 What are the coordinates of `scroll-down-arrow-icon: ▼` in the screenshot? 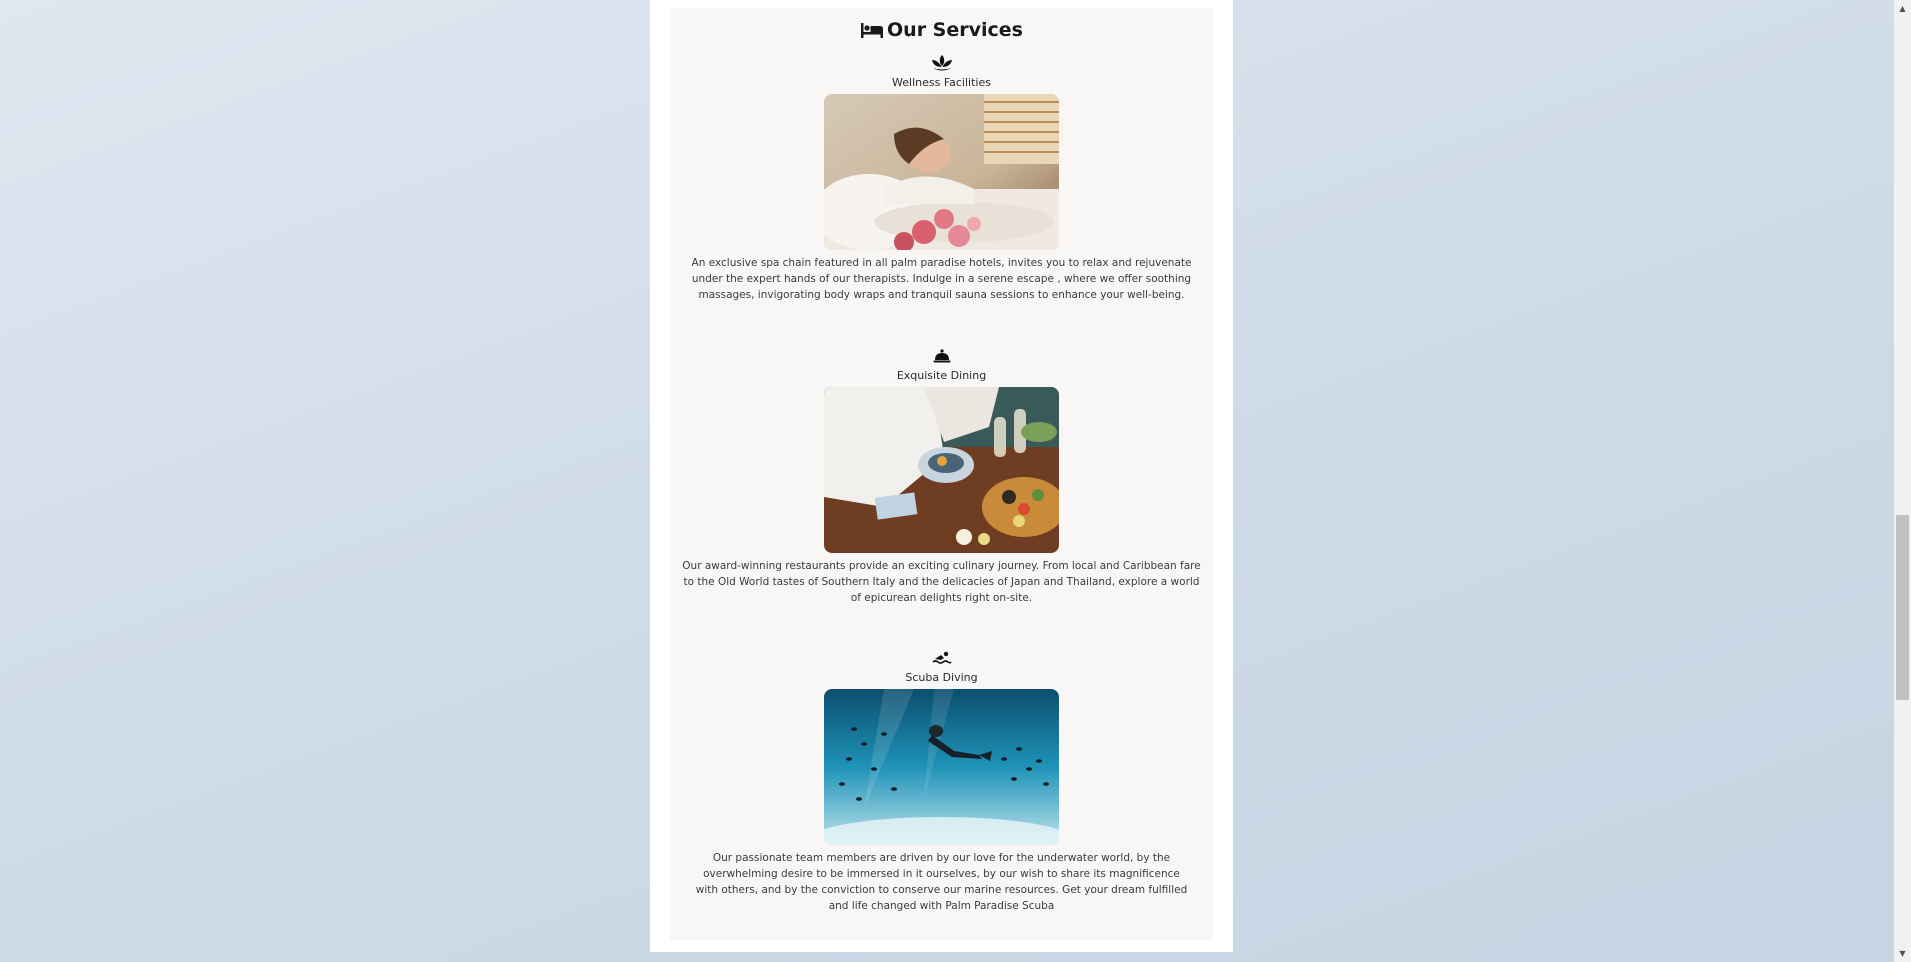 It's located at (1902, 953).